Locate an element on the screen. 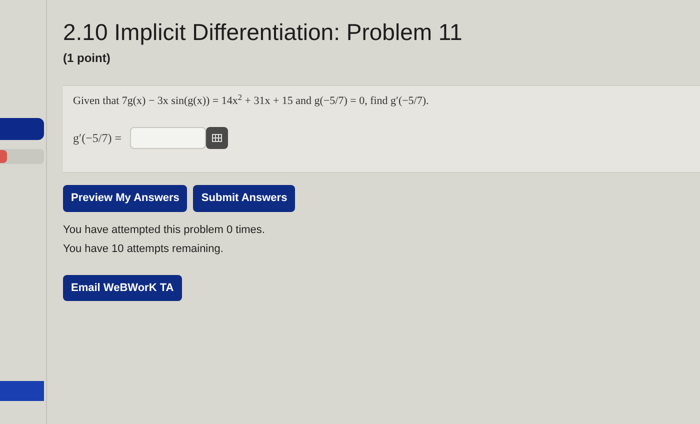  submit-button: Submit Answers is located at coordinates (244, 198).